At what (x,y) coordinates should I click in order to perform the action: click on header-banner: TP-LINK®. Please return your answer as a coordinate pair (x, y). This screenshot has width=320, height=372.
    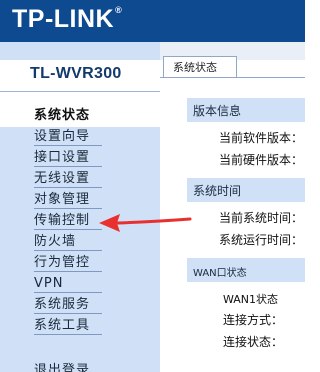
    Looking at the image, I should click on (152, 21).